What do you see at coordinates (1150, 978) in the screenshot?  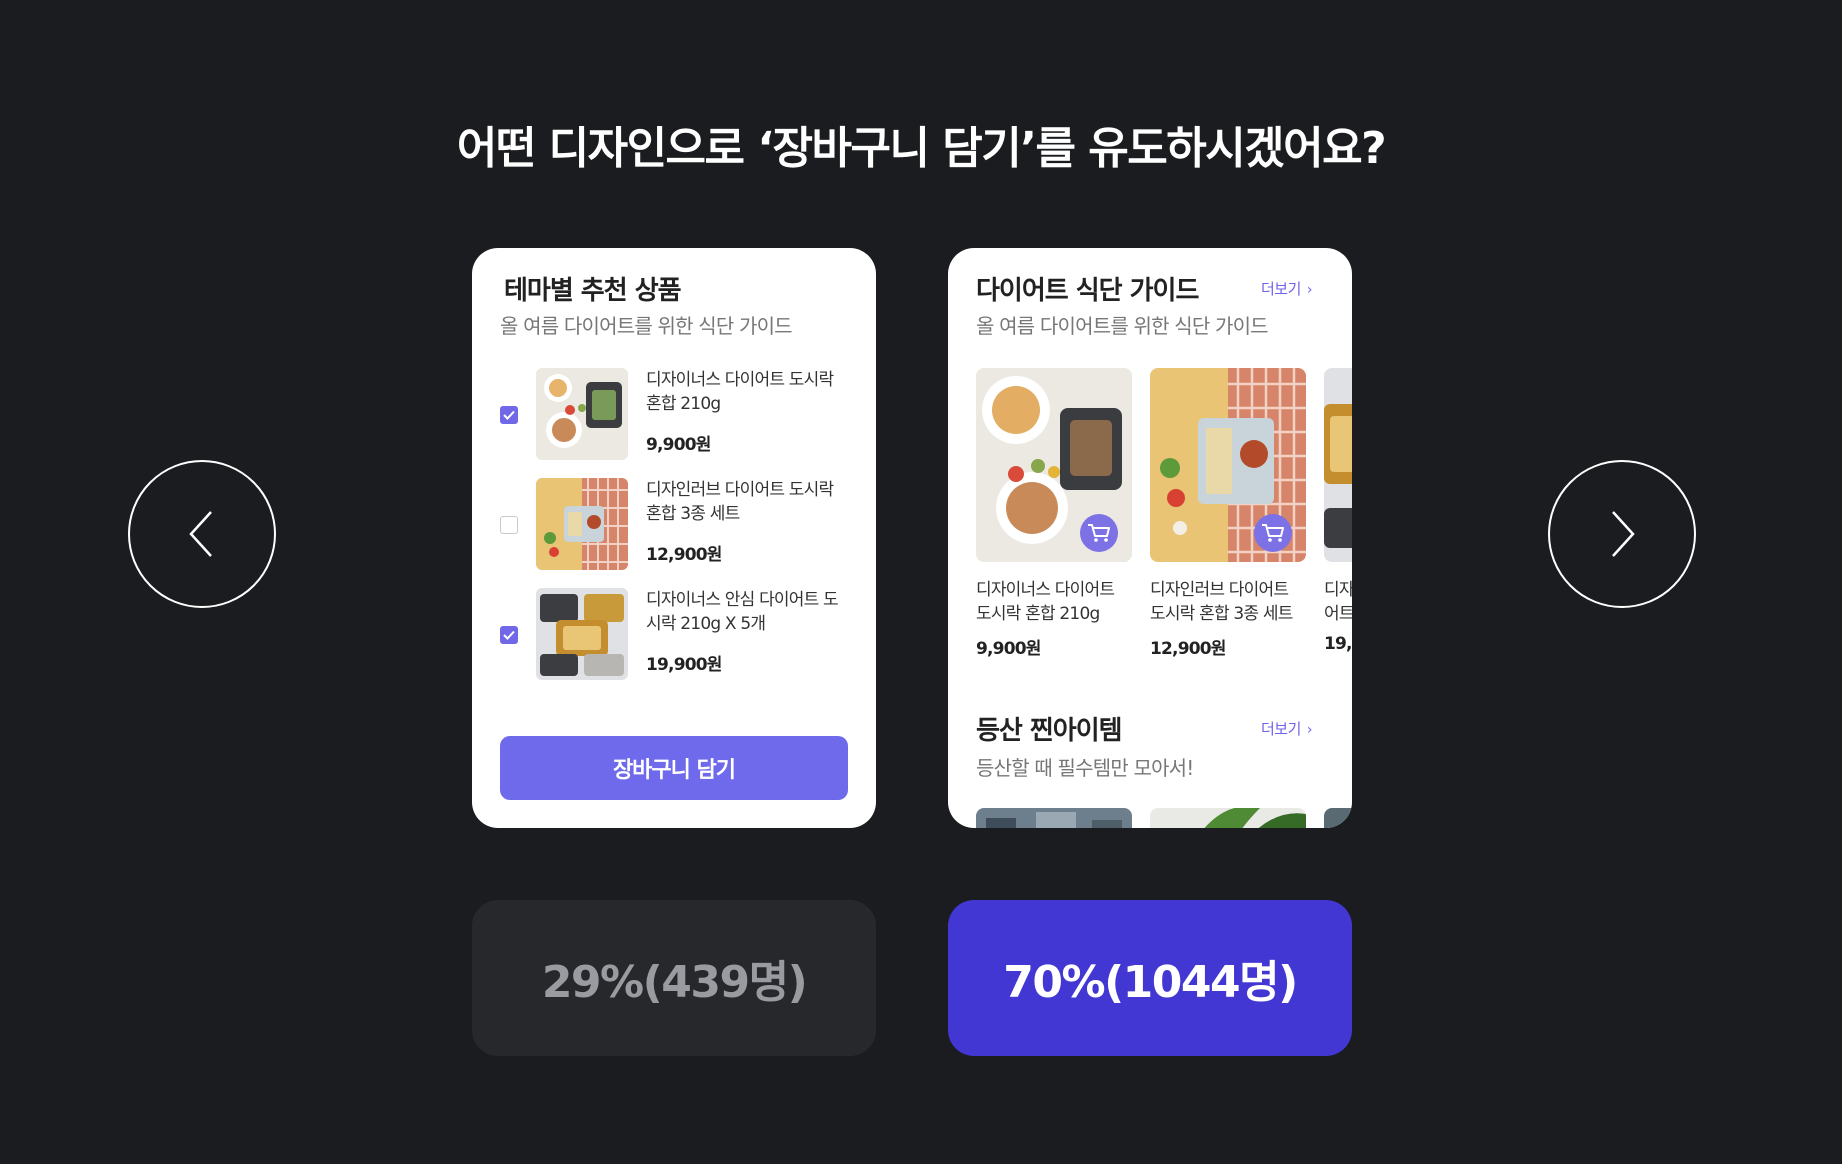 I see `option-b-result: 70%(1044명)` at bounding box center [1150, 978].